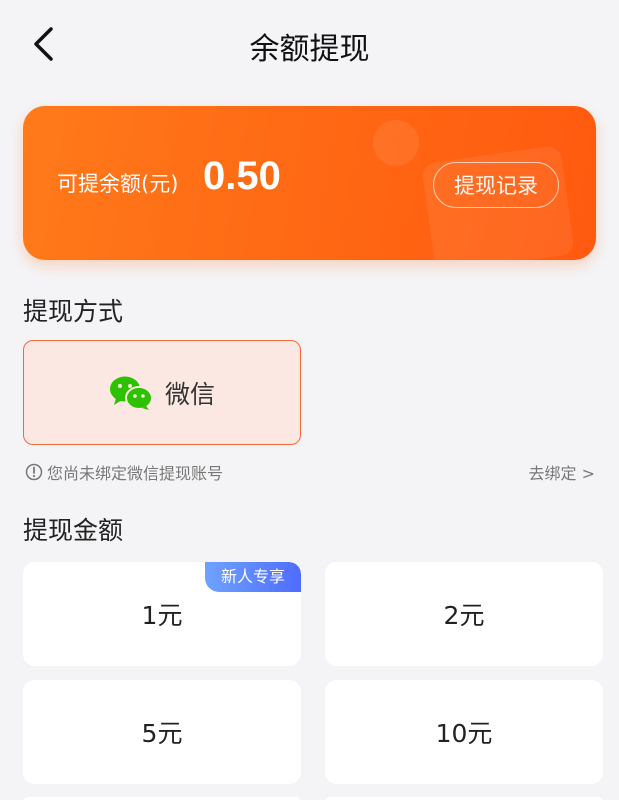 This screenshot has height=800, width=619. What do you see at coordinates (34, 472) in the screenshot?
I see `info-icon` at bounding box center [34, 472].